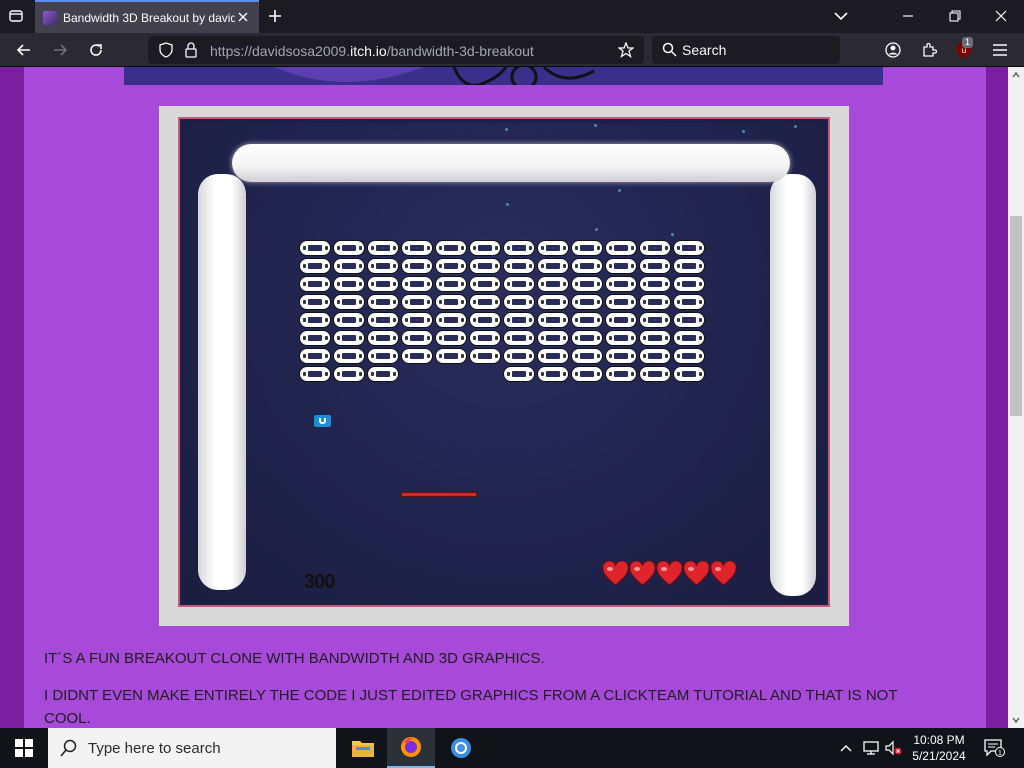 The image size is (1024, 768). I want to click on puzzle-icon, so click(930, 49).